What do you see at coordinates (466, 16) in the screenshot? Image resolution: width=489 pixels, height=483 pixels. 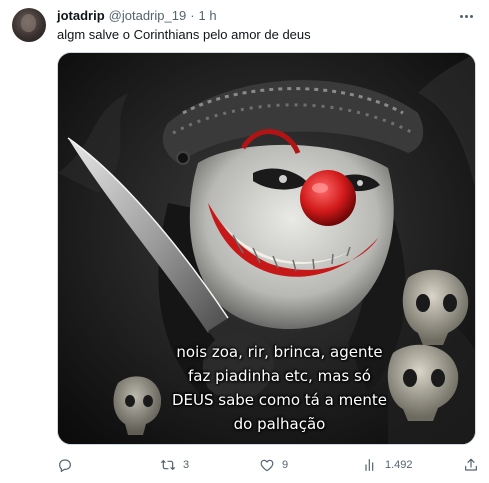 I see `more-options-button` at bounding box center [466, 16].